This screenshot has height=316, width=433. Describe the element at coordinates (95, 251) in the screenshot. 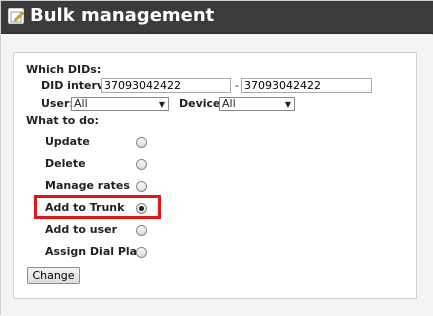

I see `action-label-assign-dial-plan: Assign Dial Plan` at that location.